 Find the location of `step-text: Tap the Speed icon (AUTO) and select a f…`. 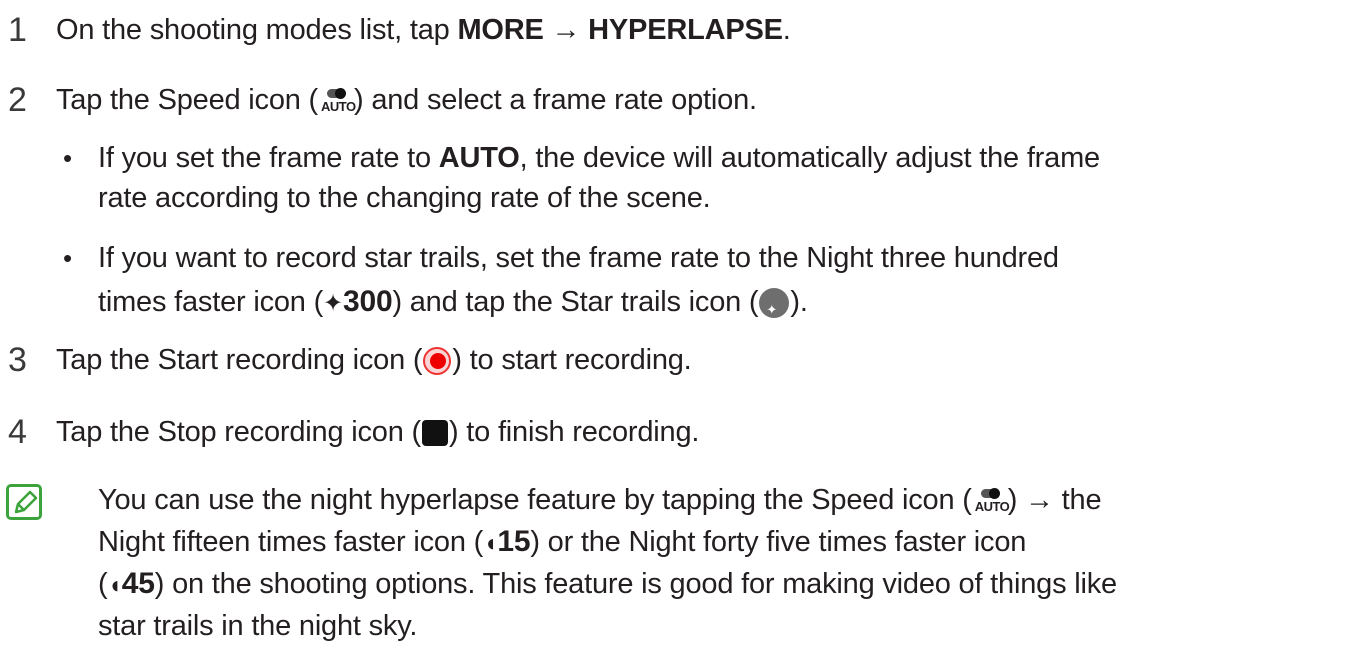

step-text: Tap the Speed icon (AUTO) and select a f… is located at coordinates (406, 100).